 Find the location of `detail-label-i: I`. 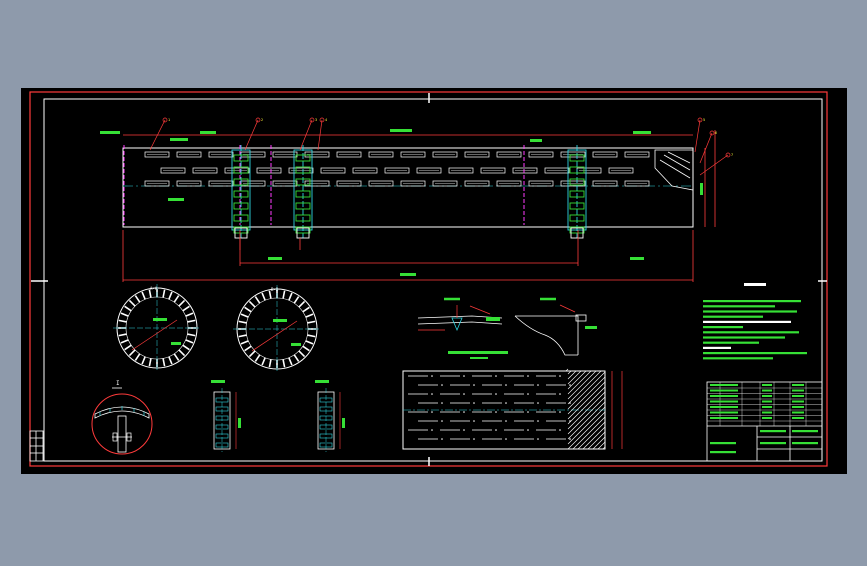

detail-label-i: I is located at coordinates (118, 383).